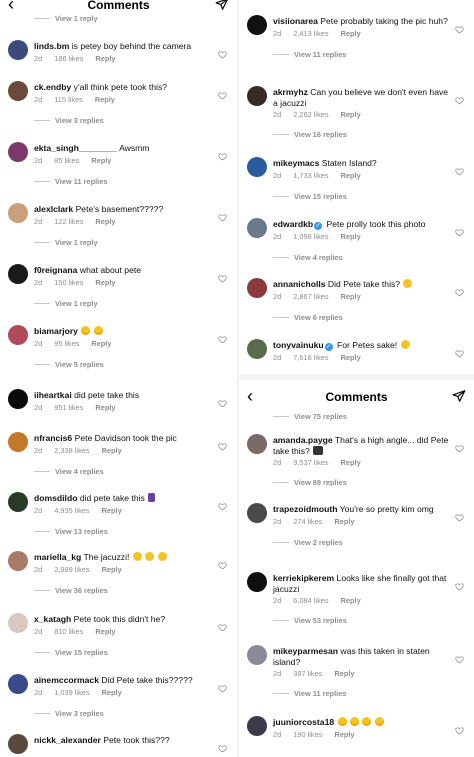 This screenshot has height=757, width=474. Describe the element at coordinates (310, 33) in the screenshot. I see `like-count: 2,413 likes` at that location.